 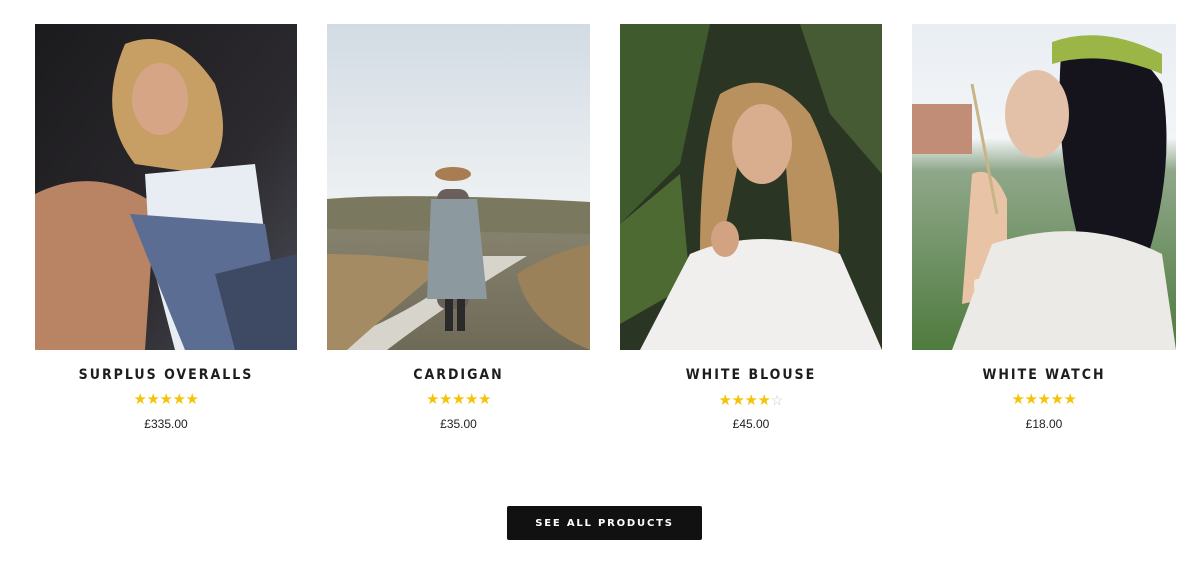 I want to click on star-empty-icon: ☆, so click(x=777, y=400).